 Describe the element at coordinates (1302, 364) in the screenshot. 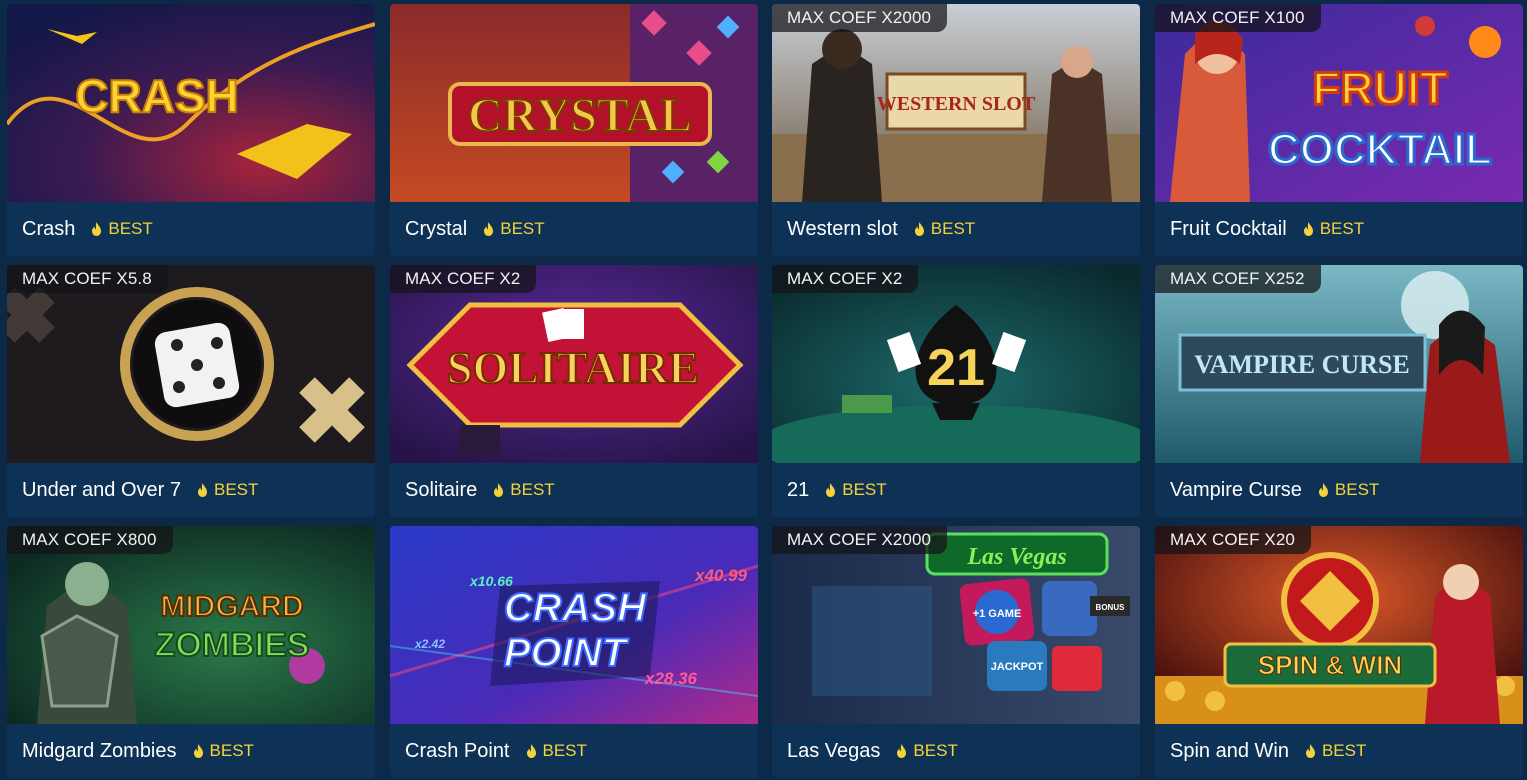

I see `svg-text: VAMPIRE CURSE` at that location.